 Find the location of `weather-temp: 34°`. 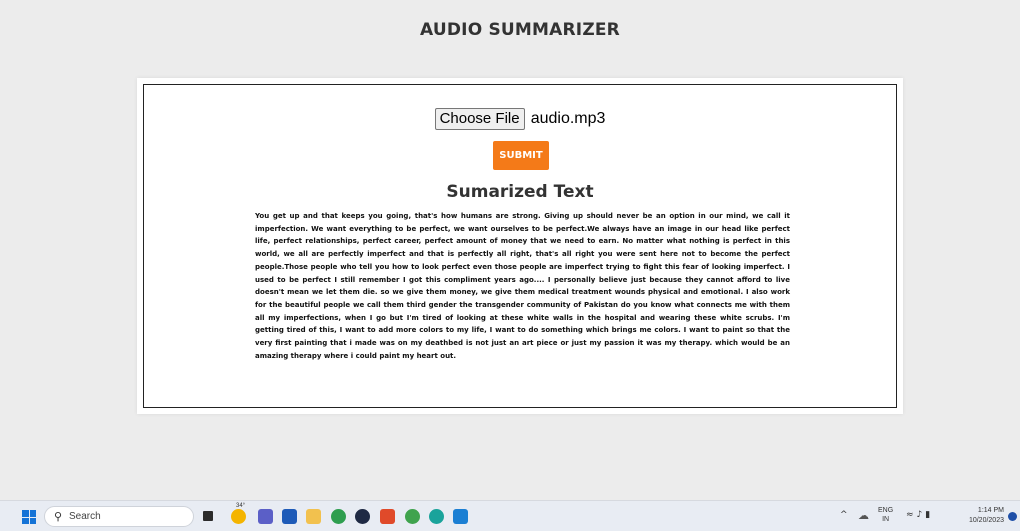

weather-temp: 34° is located at coordinates (241, 506).